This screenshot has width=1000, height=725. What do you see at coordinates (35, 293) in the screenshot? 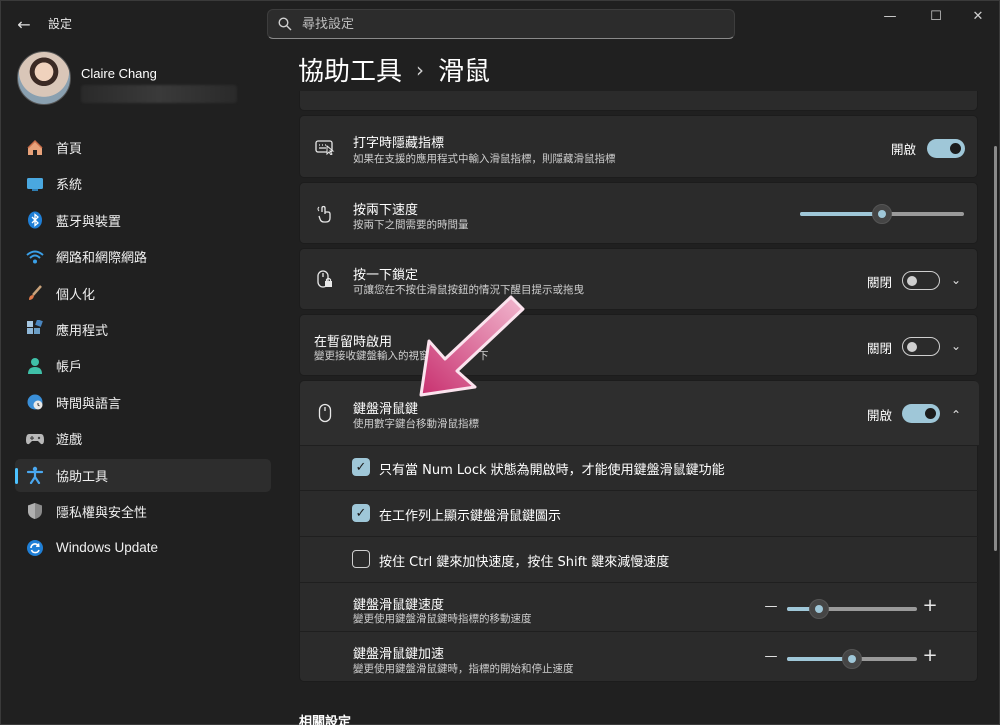
I see `brush-icon` at bounding box center [35, 293].